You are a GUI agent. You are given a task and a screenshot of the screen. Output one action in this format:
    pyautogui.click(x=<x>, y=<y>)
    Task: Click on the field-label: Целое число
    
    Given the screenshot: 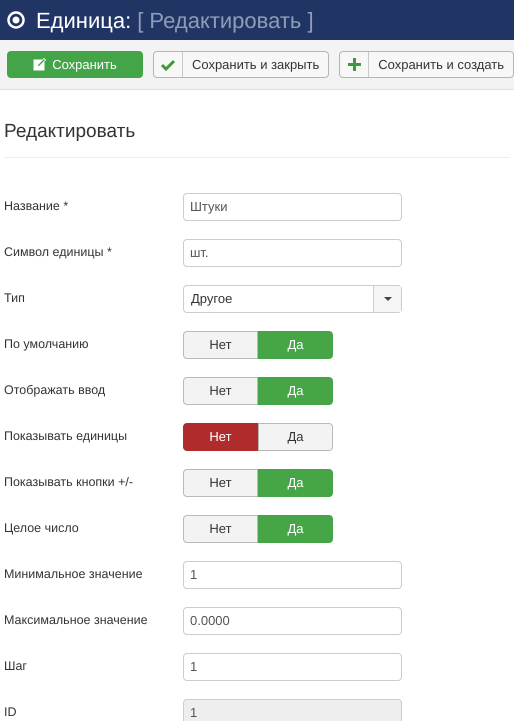 What is the action you would take?
    pyautogui.click(x=41, y=529)
    